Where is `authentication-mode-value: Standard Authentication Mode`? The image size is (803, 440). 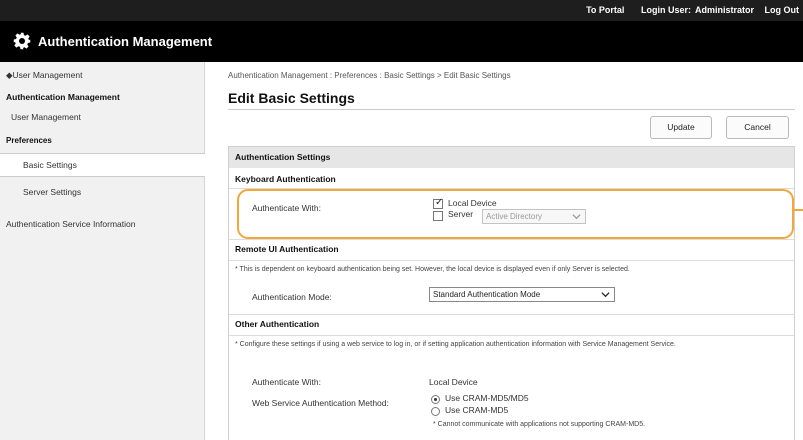
authentication-mode-value: Standard Authentication Mode is located at coordinates (487, 294).